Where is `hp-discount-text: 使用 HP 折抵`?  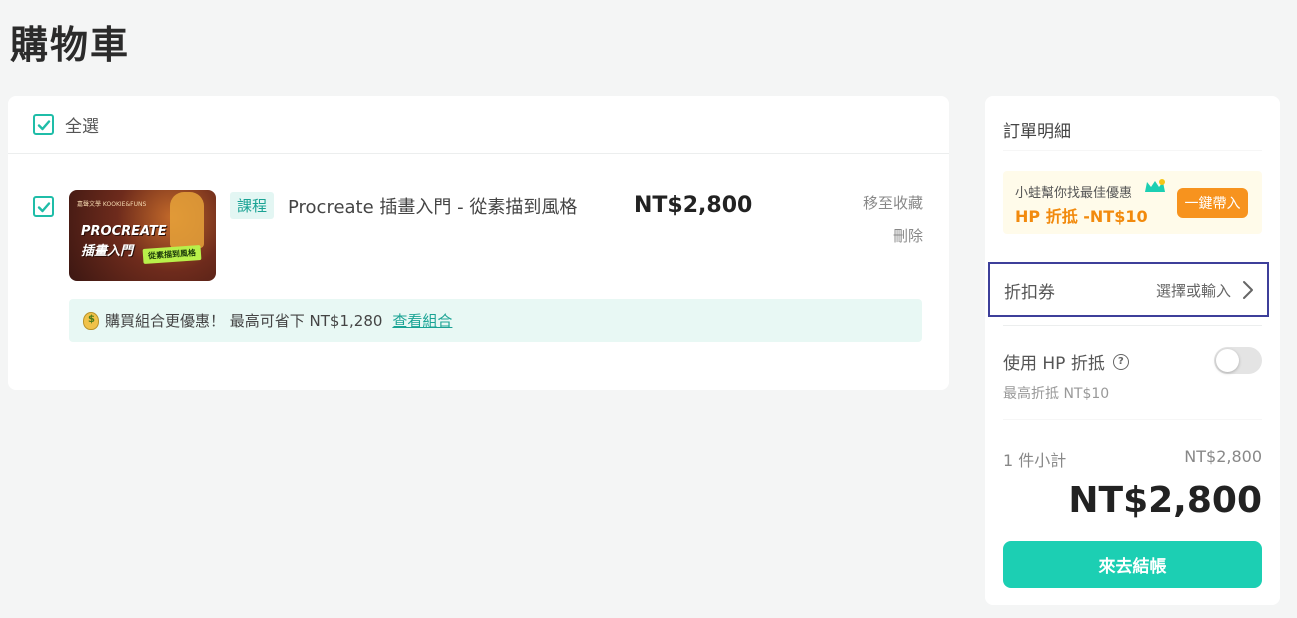
hp-discount-text: 使用 HP 折抵 is located at coordinates (1054, 364).